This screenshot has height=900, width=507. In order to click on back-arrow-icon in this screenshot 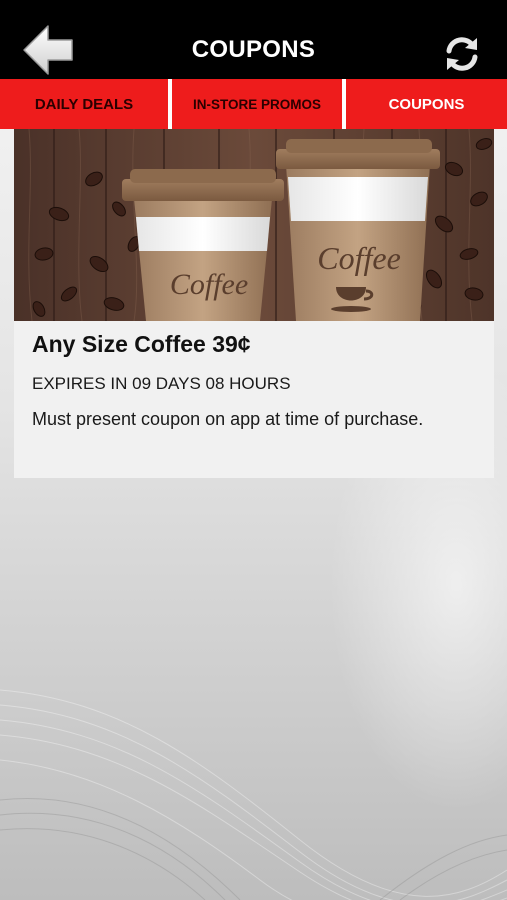, I will do `click(48, 50)`.